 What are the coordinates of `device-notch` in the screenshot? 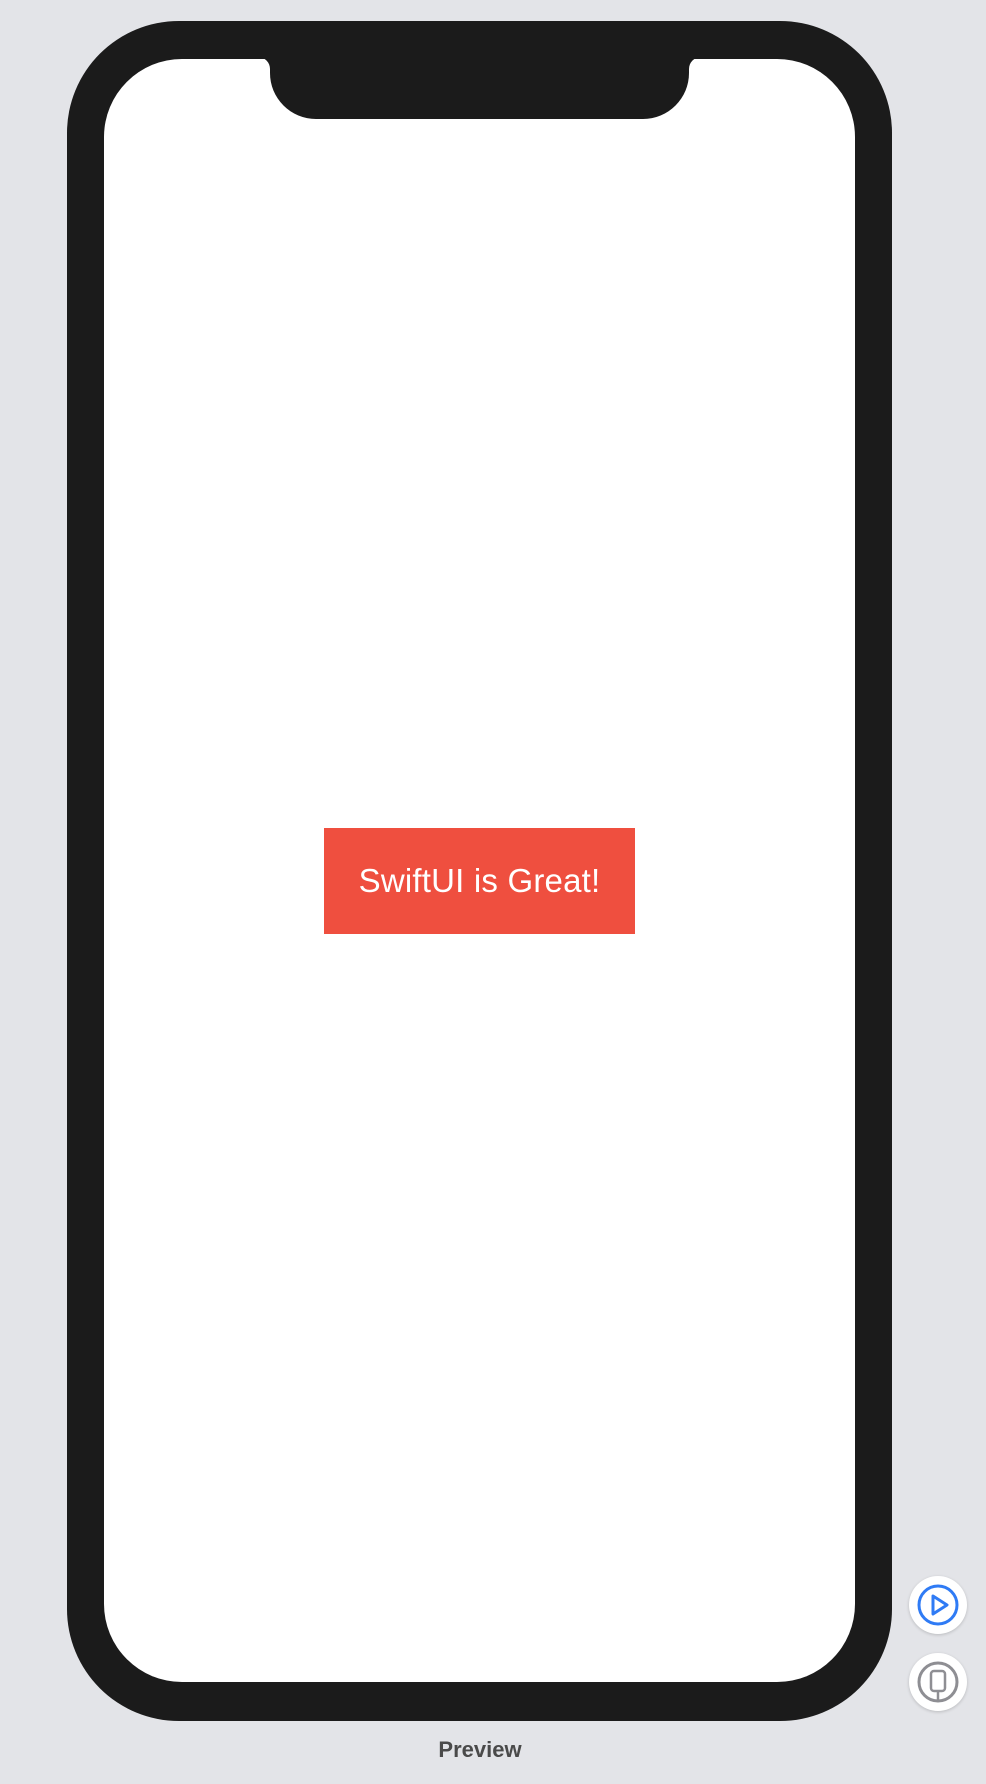 It's located at (479, 89).